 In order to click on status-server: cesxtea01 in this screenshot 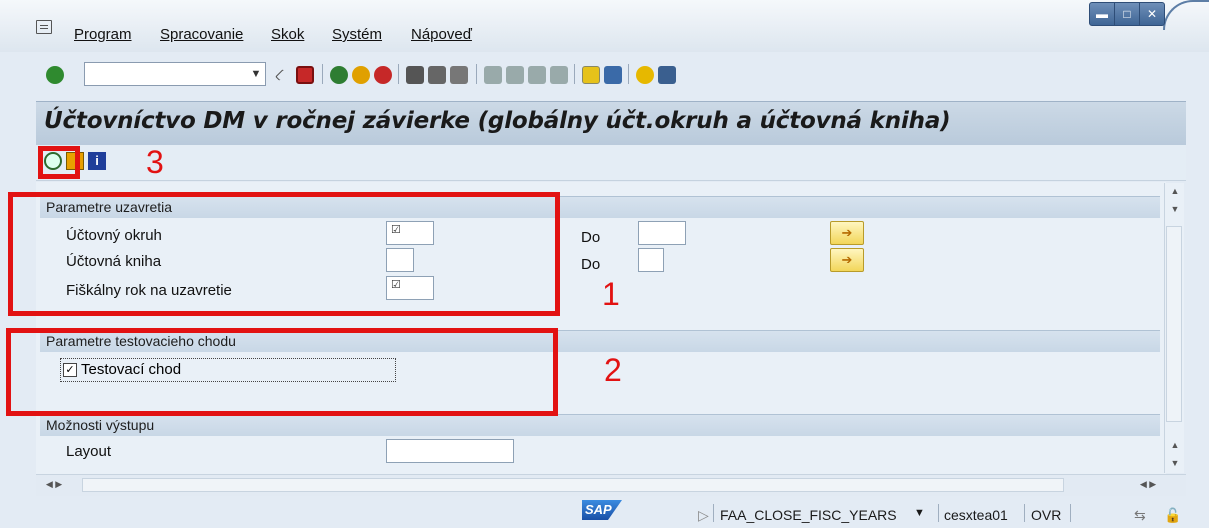, I will do `click(976, 515)`.